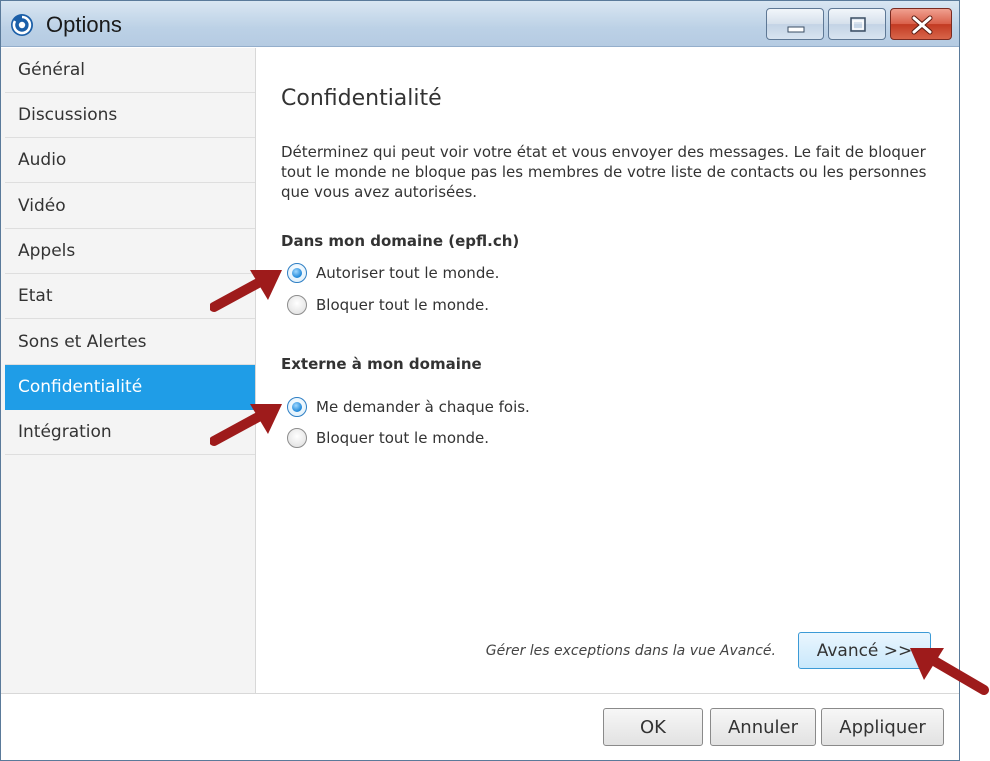  I want to click on sidebar-item-privacy: Confidentialité, so click(130, 387).